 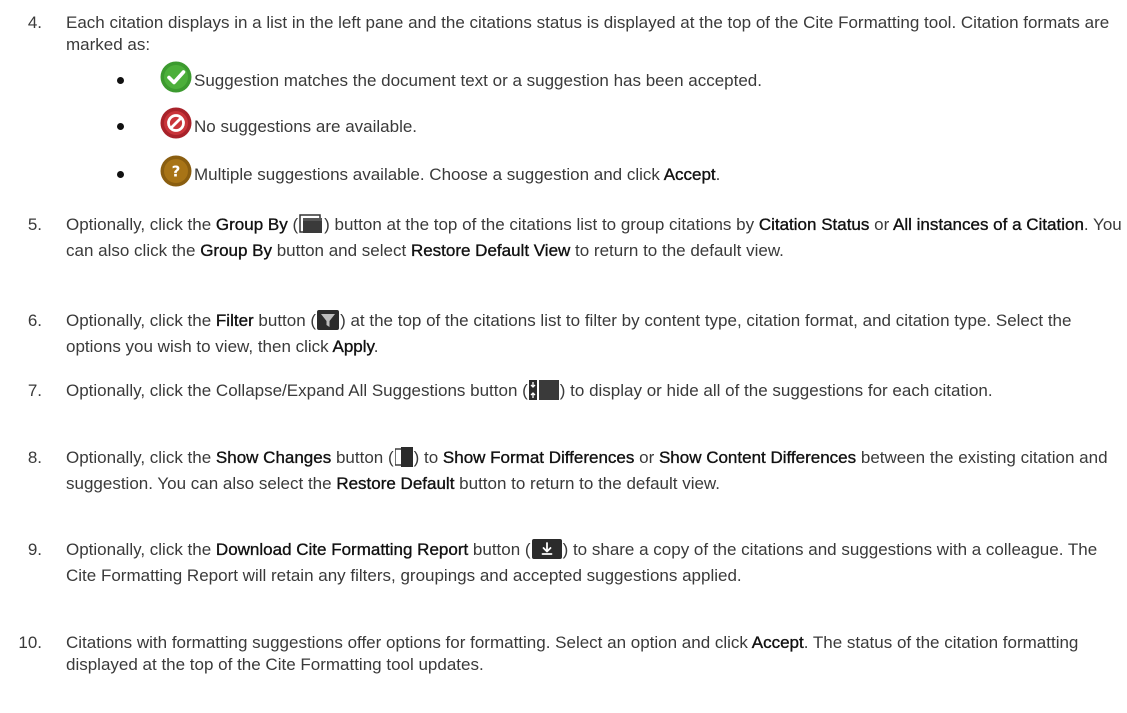 What do you see at coordinates (814, 224) in the screenshot?
I see `ui-term: Citation Status` at bounding box center [814, 224].